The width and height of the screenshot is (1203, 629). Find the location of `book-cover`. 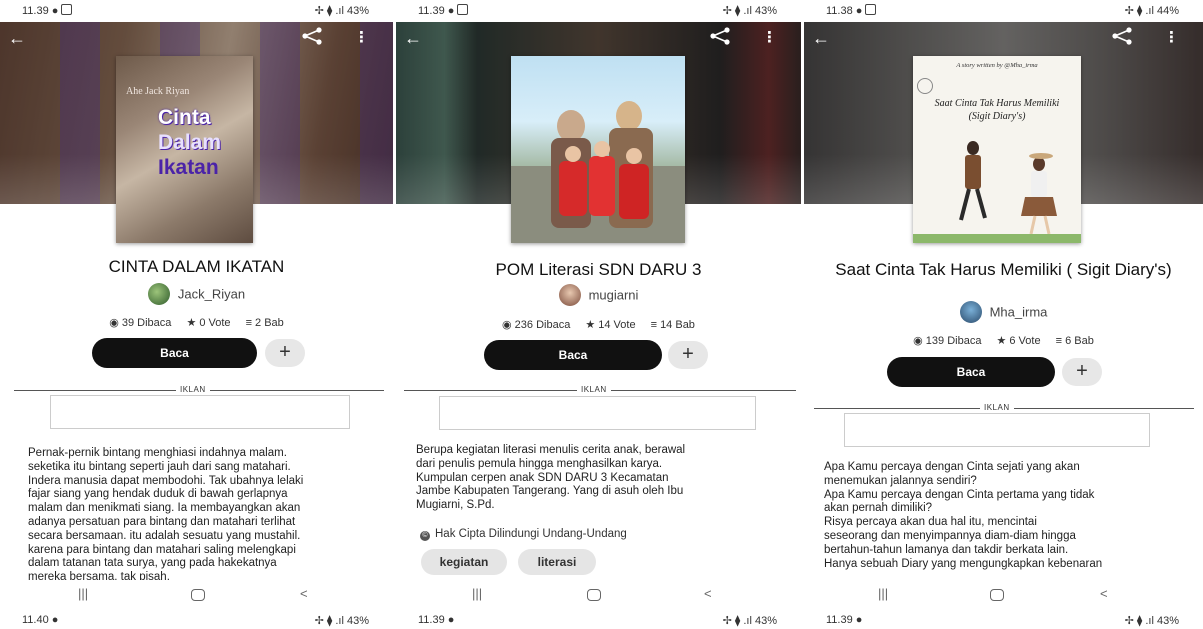

book-cover is located at coordinates (598, 149).